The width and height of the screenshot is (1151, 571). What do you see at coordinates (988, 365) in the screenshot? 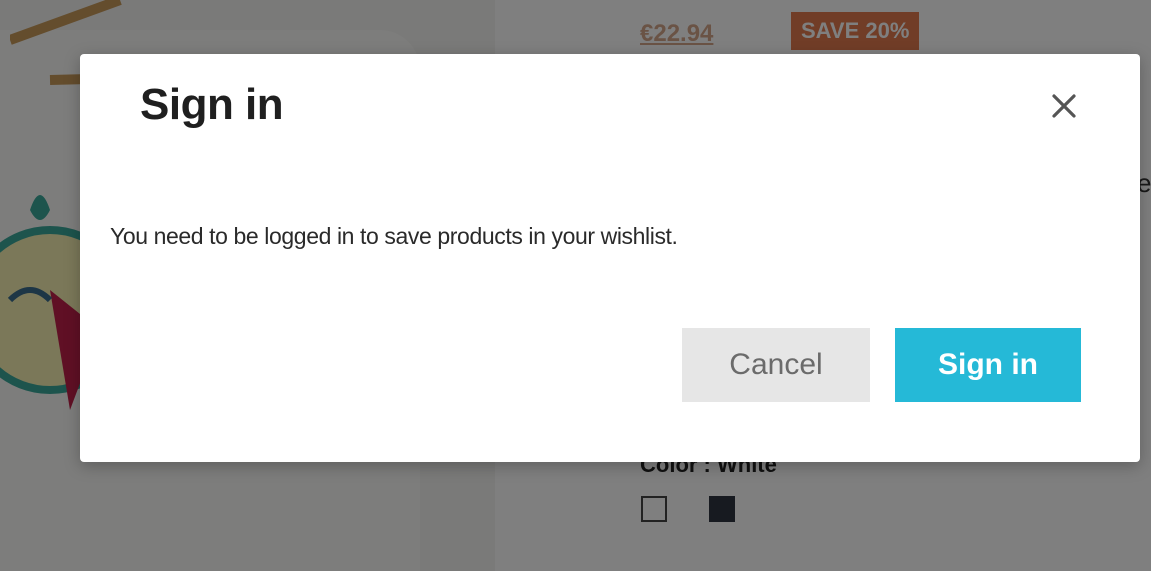
I see `sign-in-button: Sign in` at bounding box center [988, 365].